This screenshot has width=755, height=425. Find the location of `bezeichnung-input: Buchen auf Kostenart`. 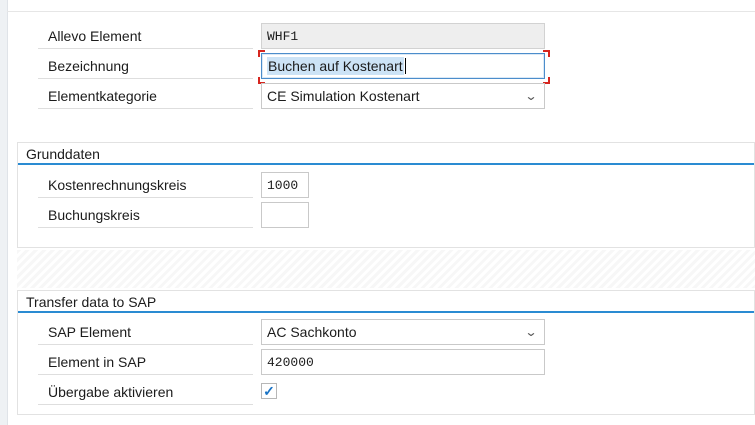

bezeichnung-input: Buchen auf Kostenart is located at coordinates (403, 66).